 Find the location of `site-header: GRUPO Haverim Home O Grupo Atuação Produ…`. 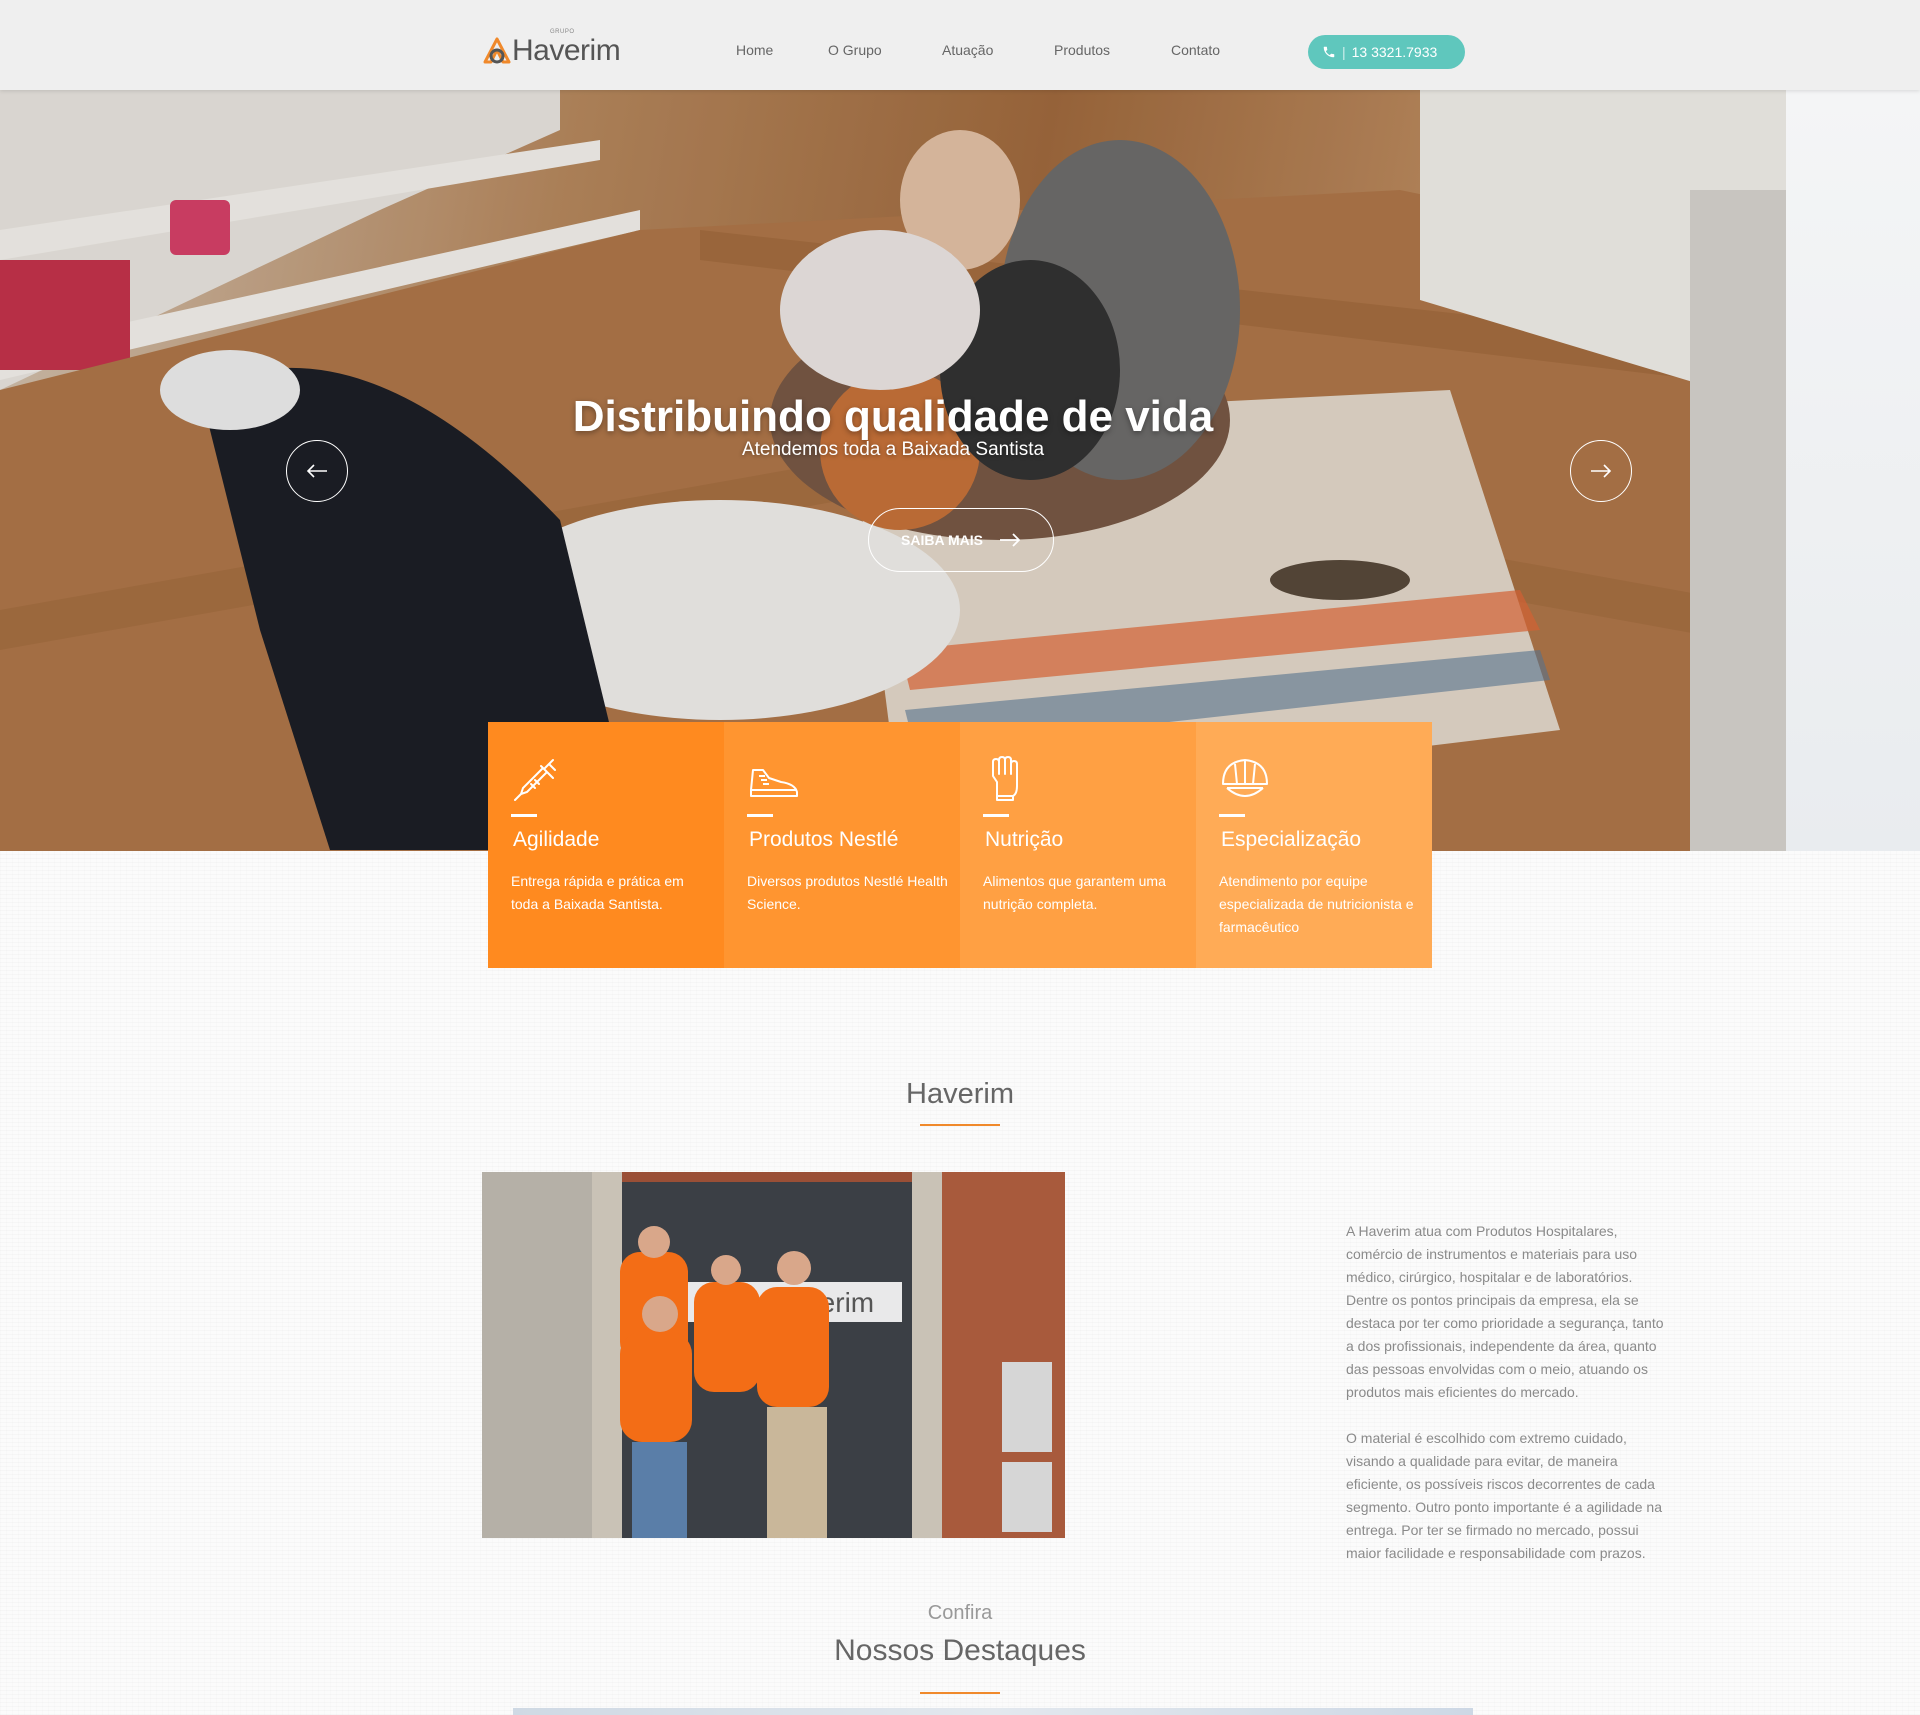

site-header: GRUPO Haverim Home O Grupo Atuação Produ… is located at coordinates (960, 45).